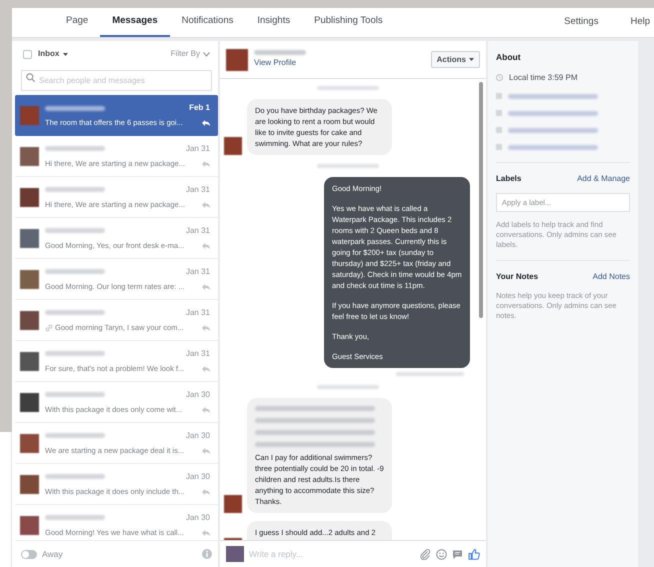 This screenshot has width=654, height=567. I want to click on select-all-checkbox, so click(27, 54).